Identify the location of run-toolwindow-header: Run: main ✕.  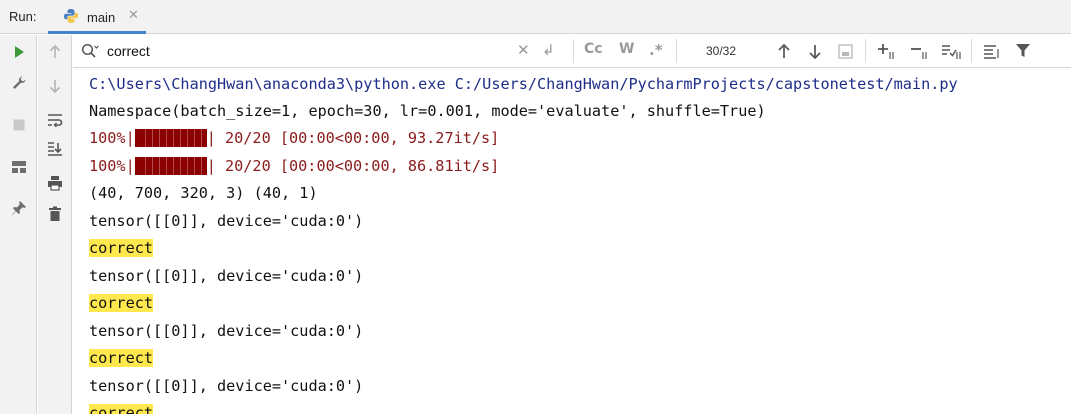
(535, 17).